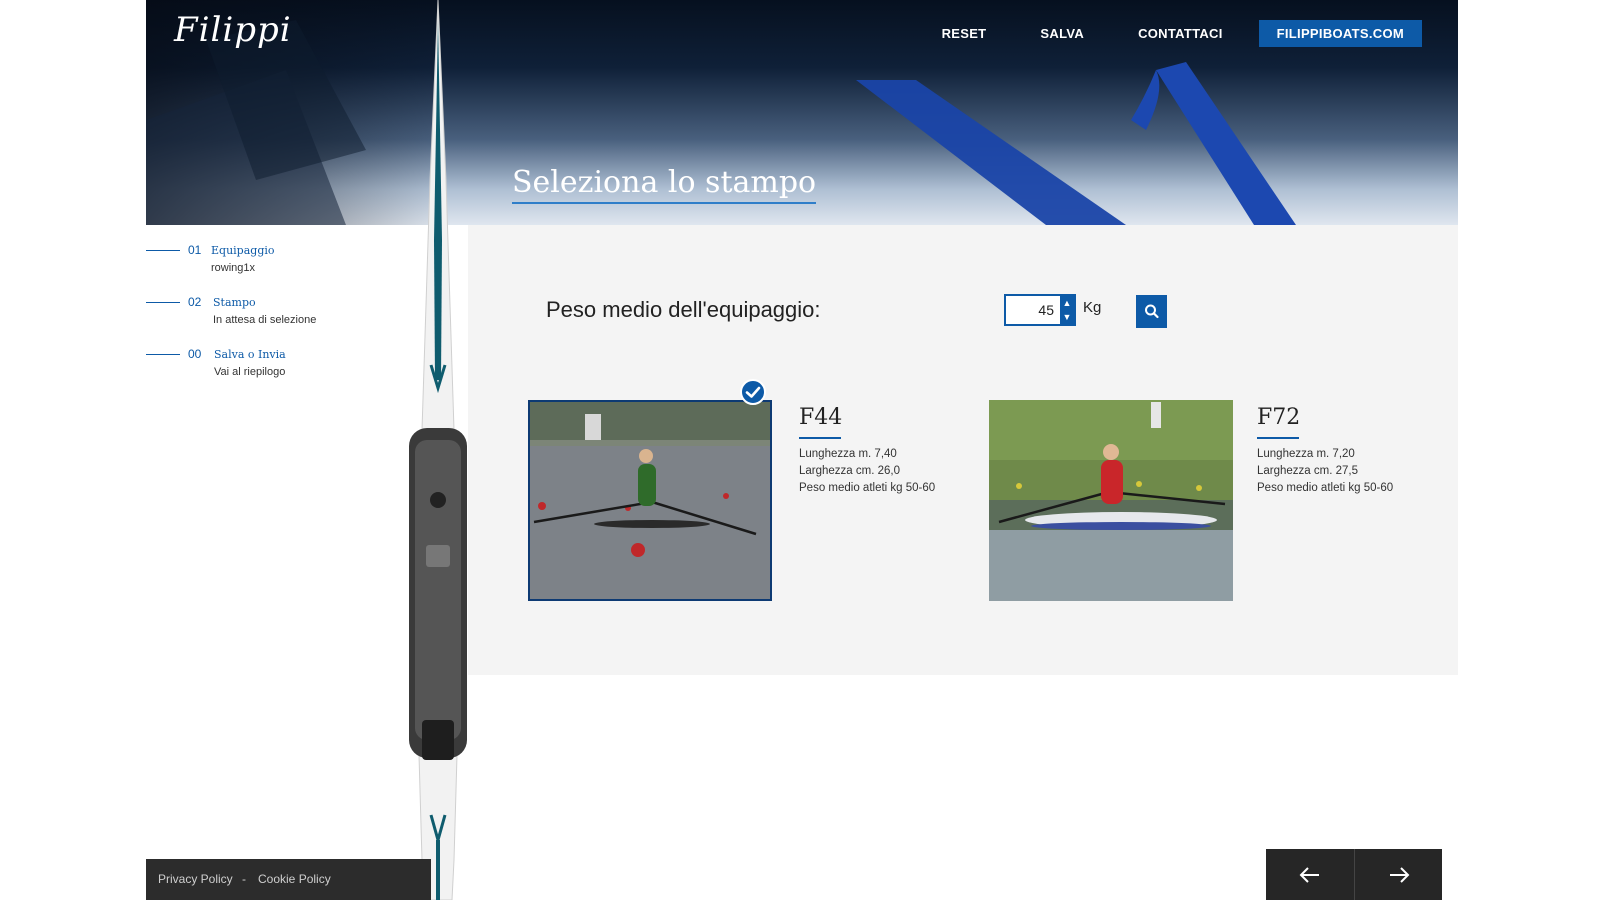 The width and height of the screenshot is (1600, 905). What do you see at coordinates (1279, 417) in the screenshot?
I see `boat-name: F72` at bounding box center [1279, 417].